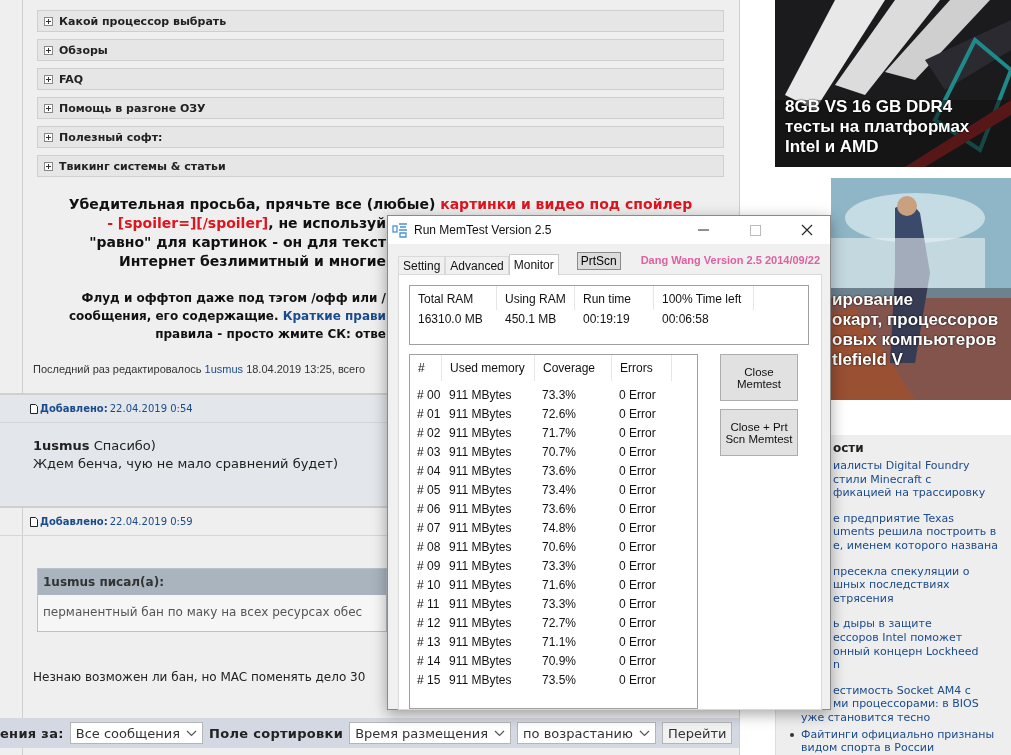 This screenshot has width=1011, height=755. I want to click on post-text: 1usmus Спасибо), so click(94, 446).